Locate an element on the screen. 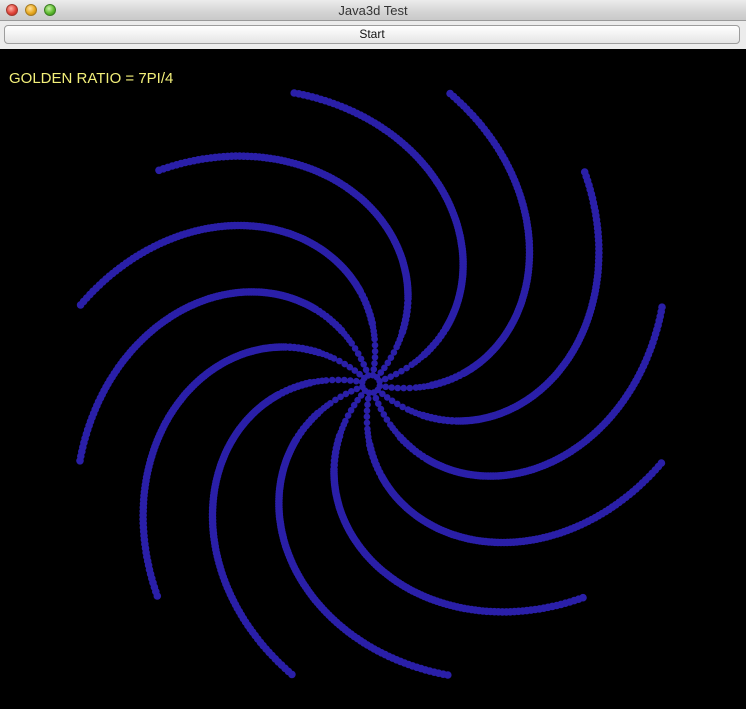 This screenshot has height=709, width=746. title-bar: Java3d Test is located at coordinates (373, 10).